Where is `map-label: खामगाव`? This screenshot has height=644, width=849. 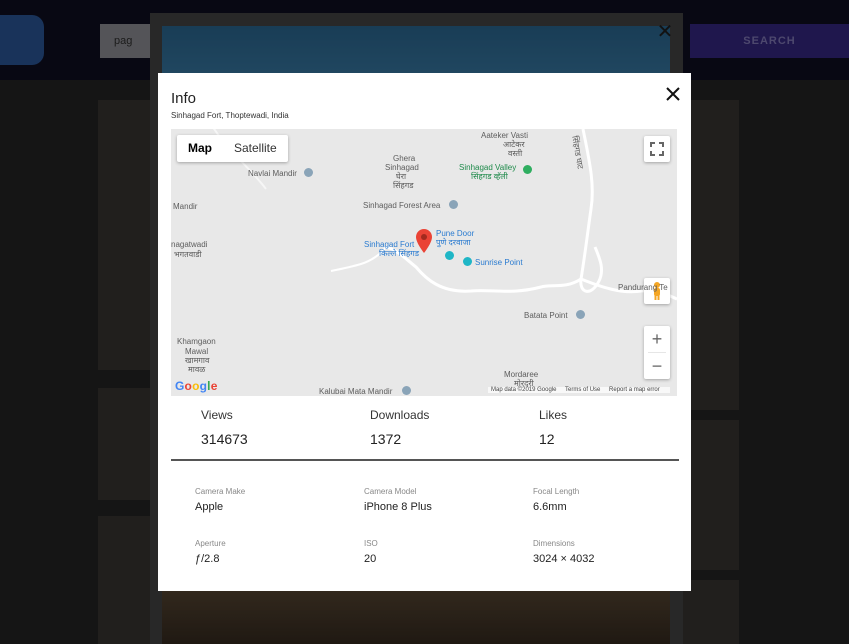 map-label: खामगाव is located at coordinates (197, 360).